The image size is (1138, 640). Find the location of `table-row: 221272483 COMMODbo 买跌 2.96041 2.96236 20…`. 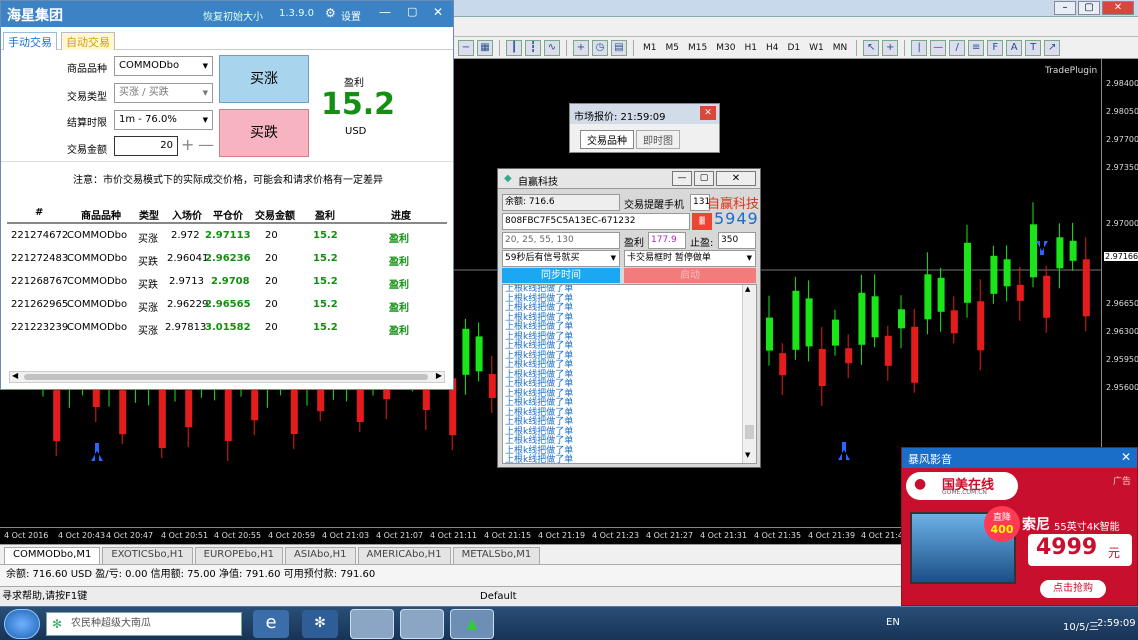

table-row: 221272483 COMMODbo 买跌 2.96041 2.96236 20… is located at coordinates (227, 258).